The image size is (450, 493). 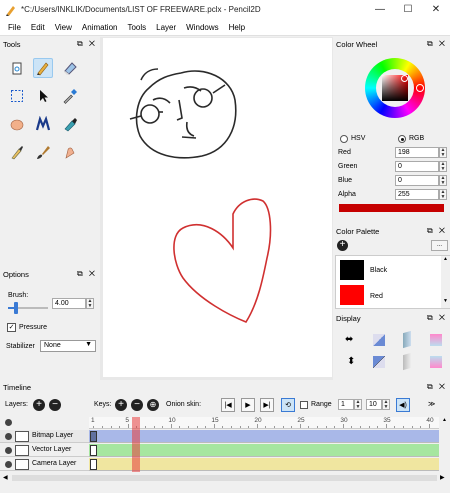 What do you see at coordinates (43, 152) in the screenshot?
I see `brush-icon` at bounding box center [43, 152].